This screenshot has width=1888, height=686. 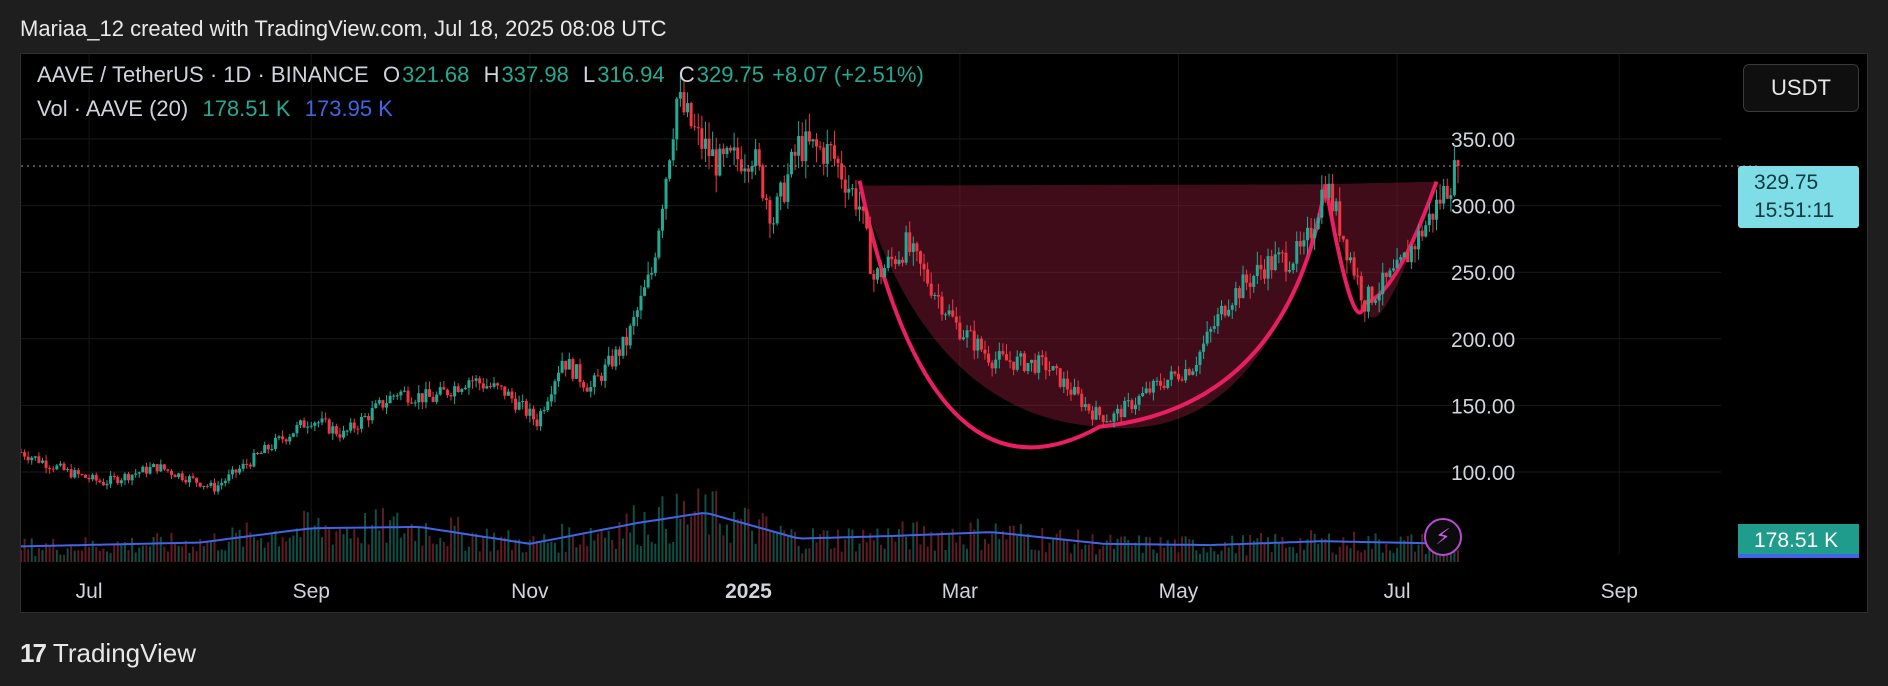 What do you see at coordinates (1801, 88) in the screenshot?
I see `currency-button: USDT` at bounding box center [1801, 88].